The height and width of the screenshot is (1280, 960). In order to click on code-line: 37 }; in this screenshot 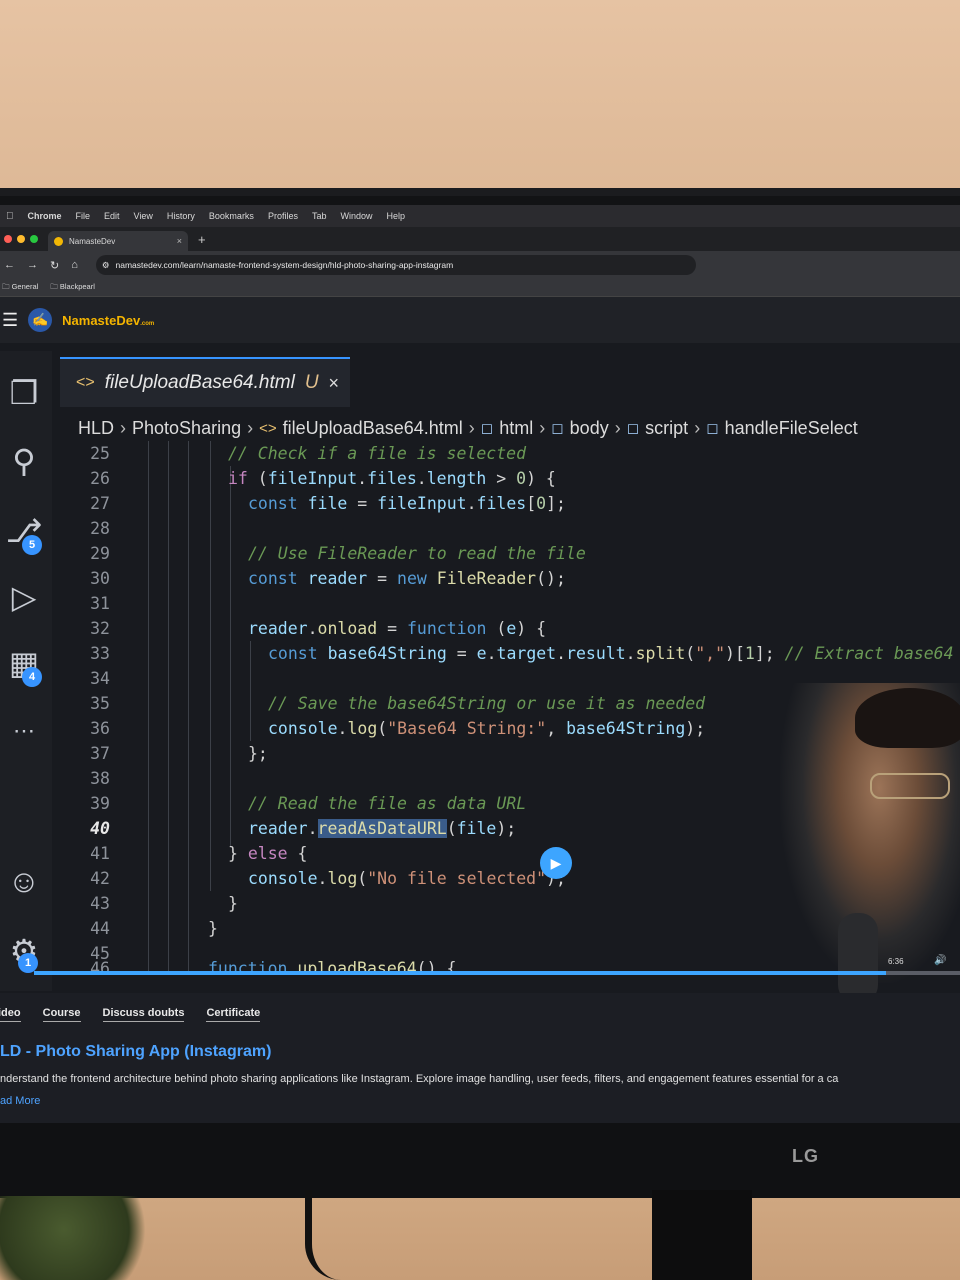, I will do `click(179, 753)`.